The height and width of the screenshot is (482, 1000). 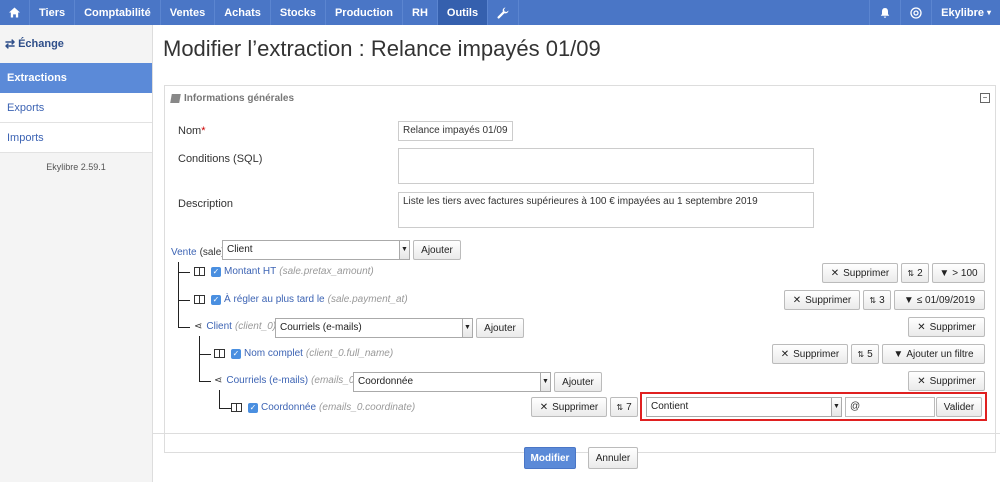 I want to click on description-label: Description, so click(x=206, y=204).